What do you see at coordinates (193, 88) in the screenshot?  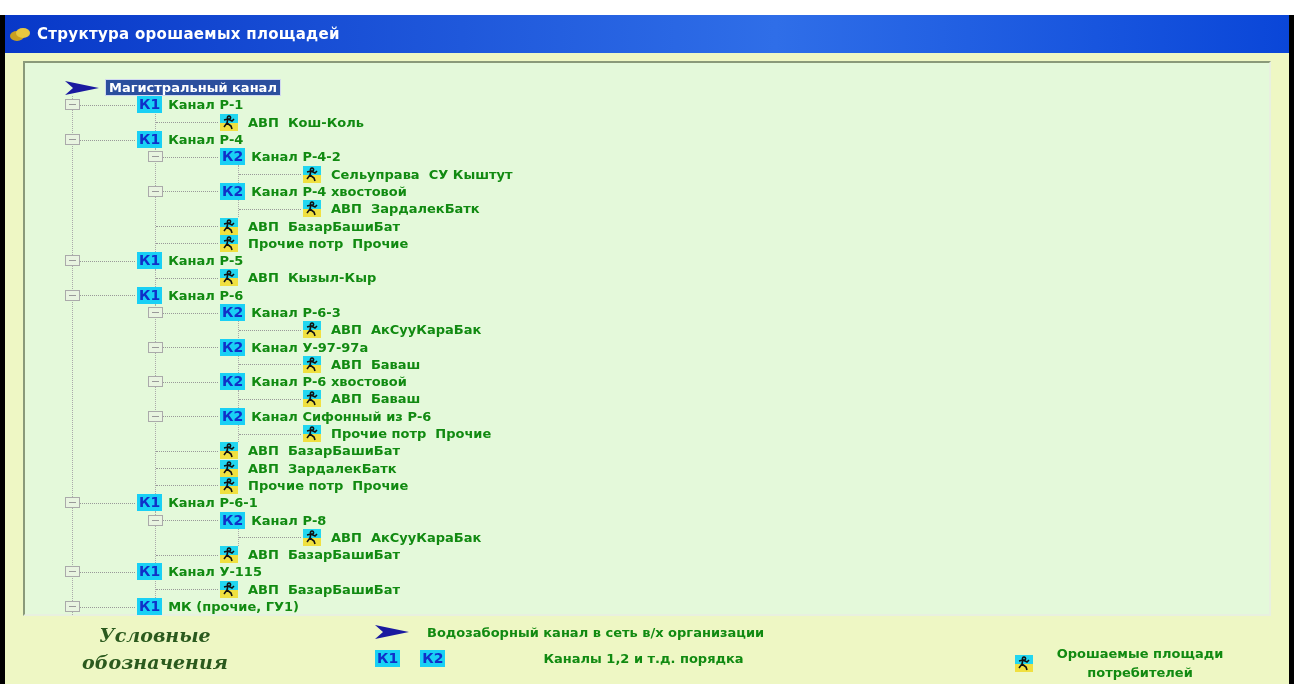 I see `tree-root-item: Магистральный канал` at bounding box center [193, 88].